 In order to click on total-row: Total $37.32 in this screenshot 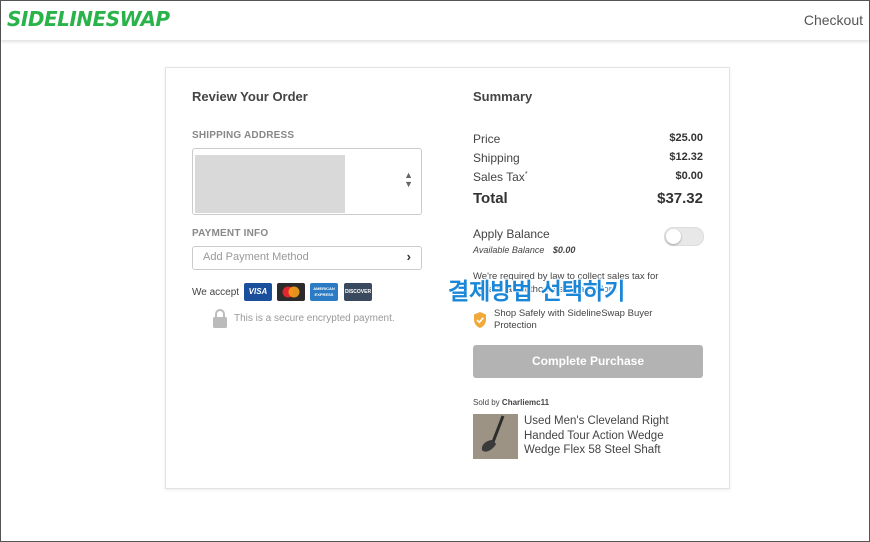, I will do `click(588, 198)`.